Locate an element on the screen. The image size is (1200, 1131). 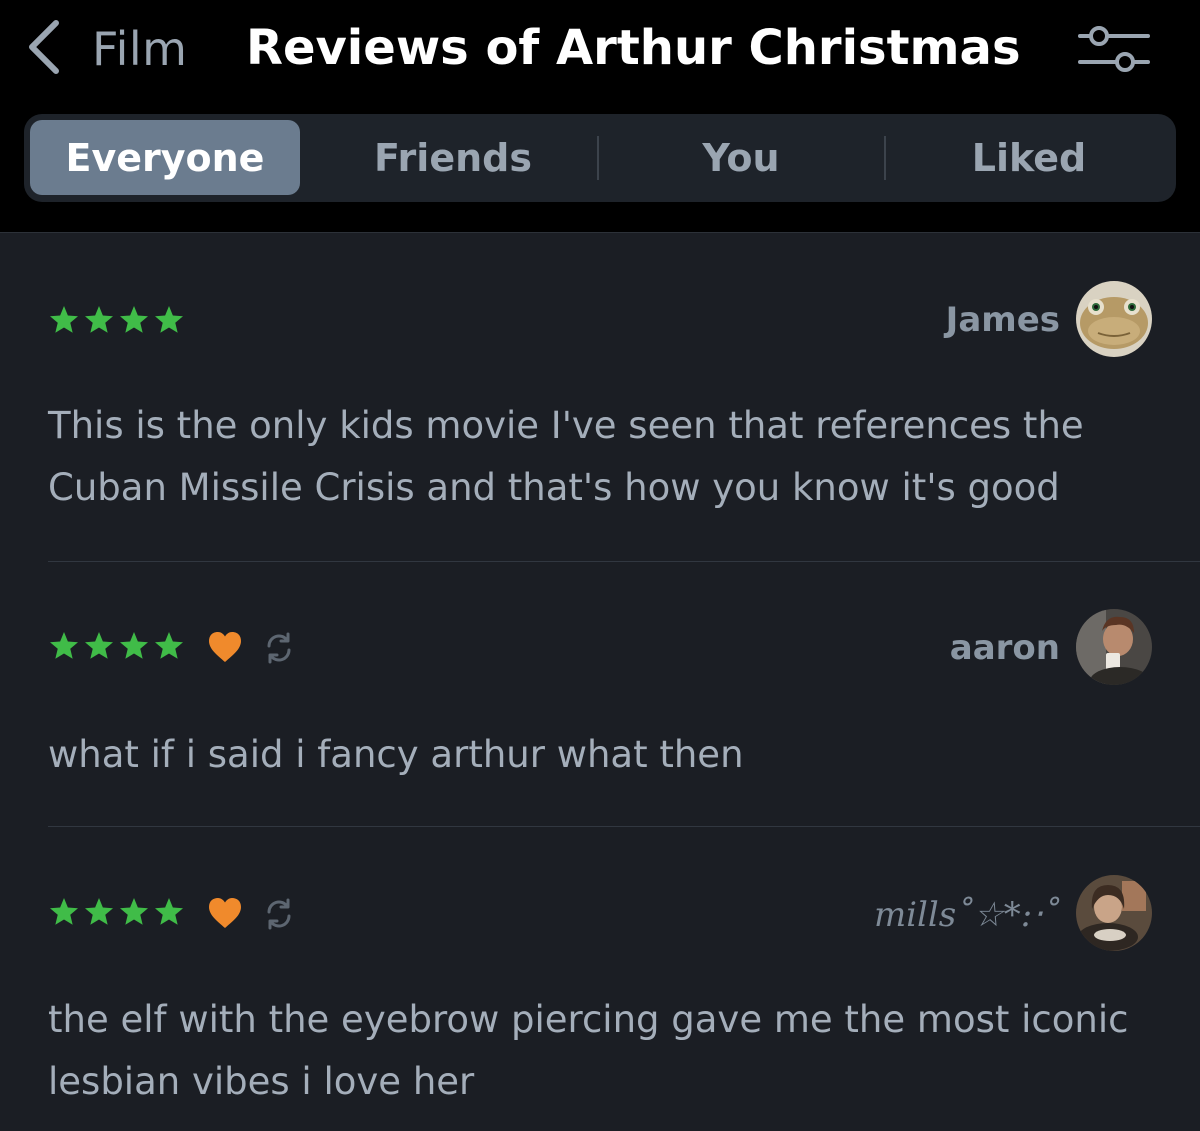
review-text: what if i said i fancy arthur what then is located at coordinates (396, 754).